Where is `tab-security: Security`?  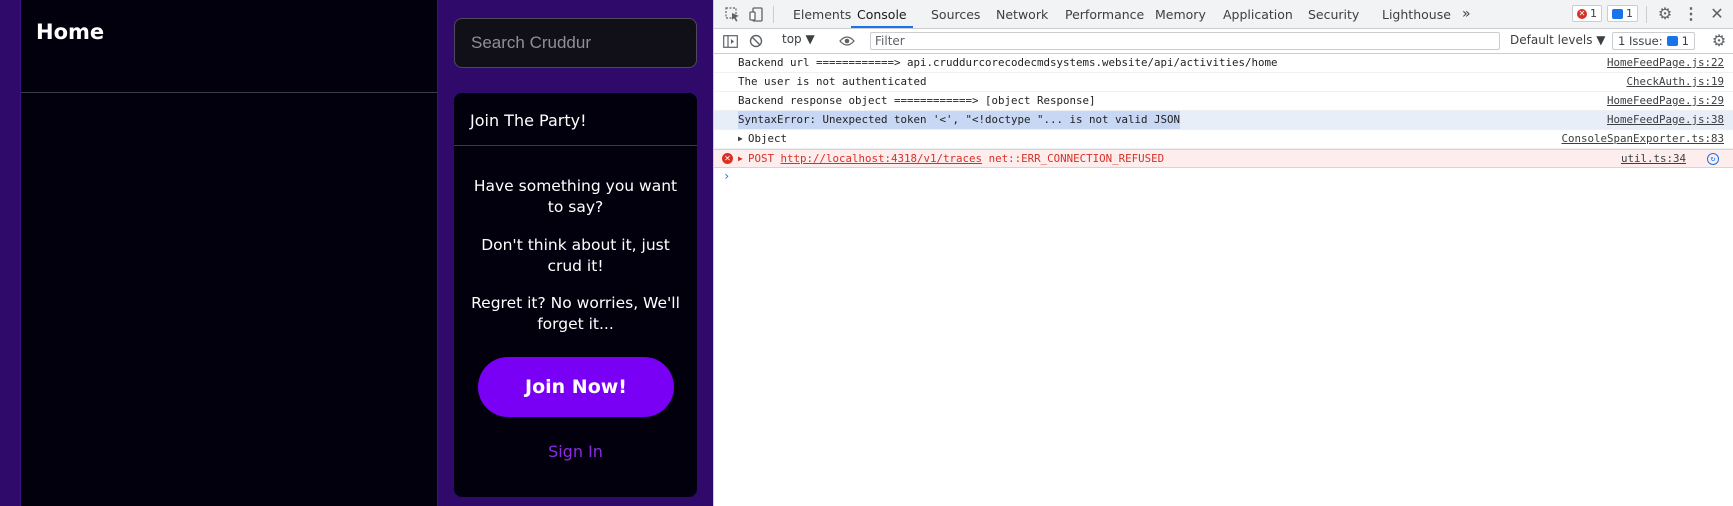 tab-security: Security is located at coordinates (1333, 14).